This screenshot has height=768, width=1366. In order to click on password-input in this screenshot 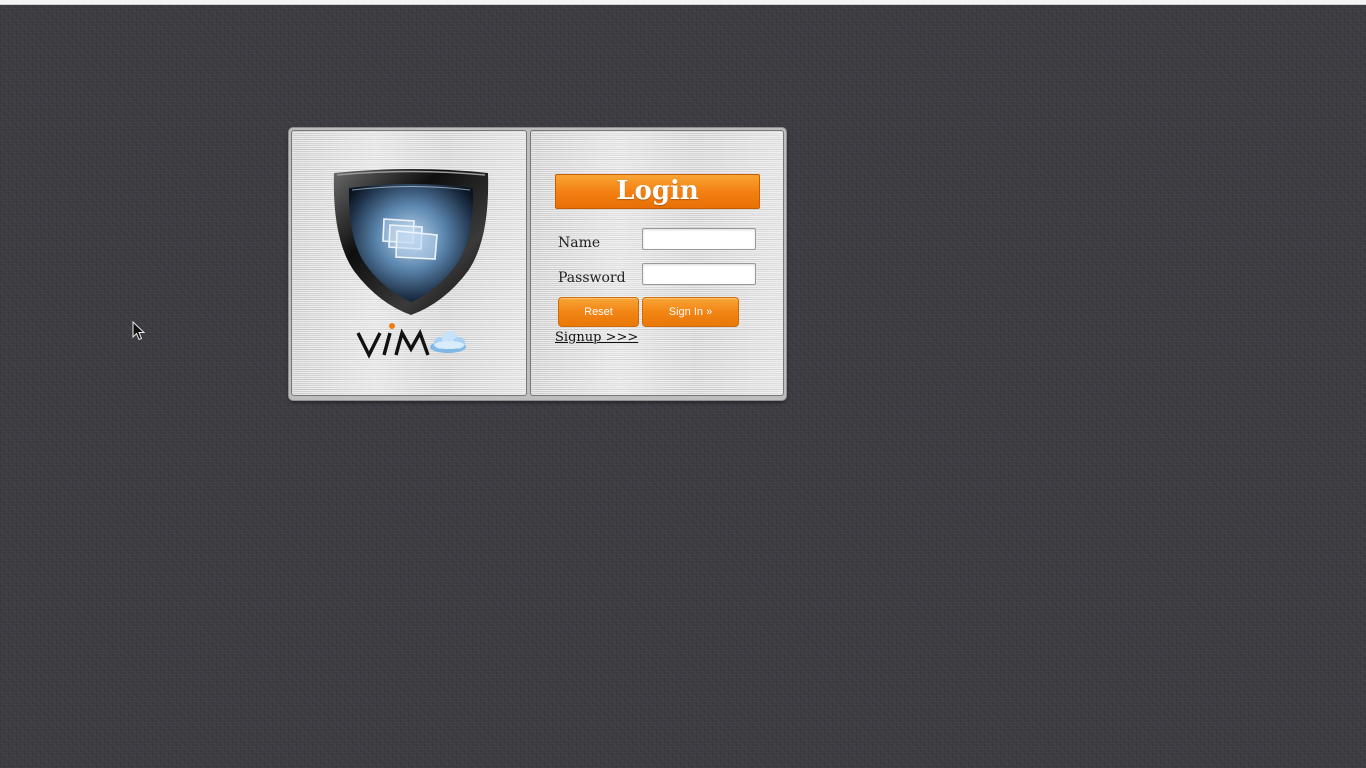, I will do `click(699, 274)`.